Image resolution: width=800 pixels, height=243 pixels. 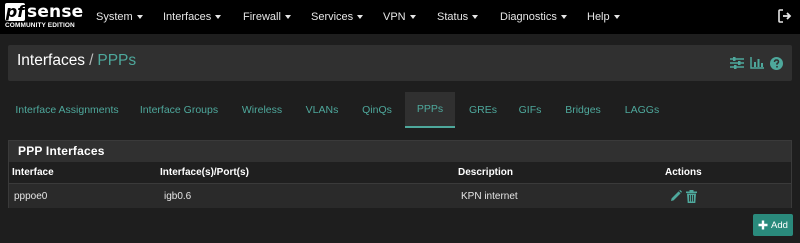 What do you see at coordinates (51, 60) in the screenshot?
I see `breadcrumb-parent: Interfaces` at bounding box center [51, 60].